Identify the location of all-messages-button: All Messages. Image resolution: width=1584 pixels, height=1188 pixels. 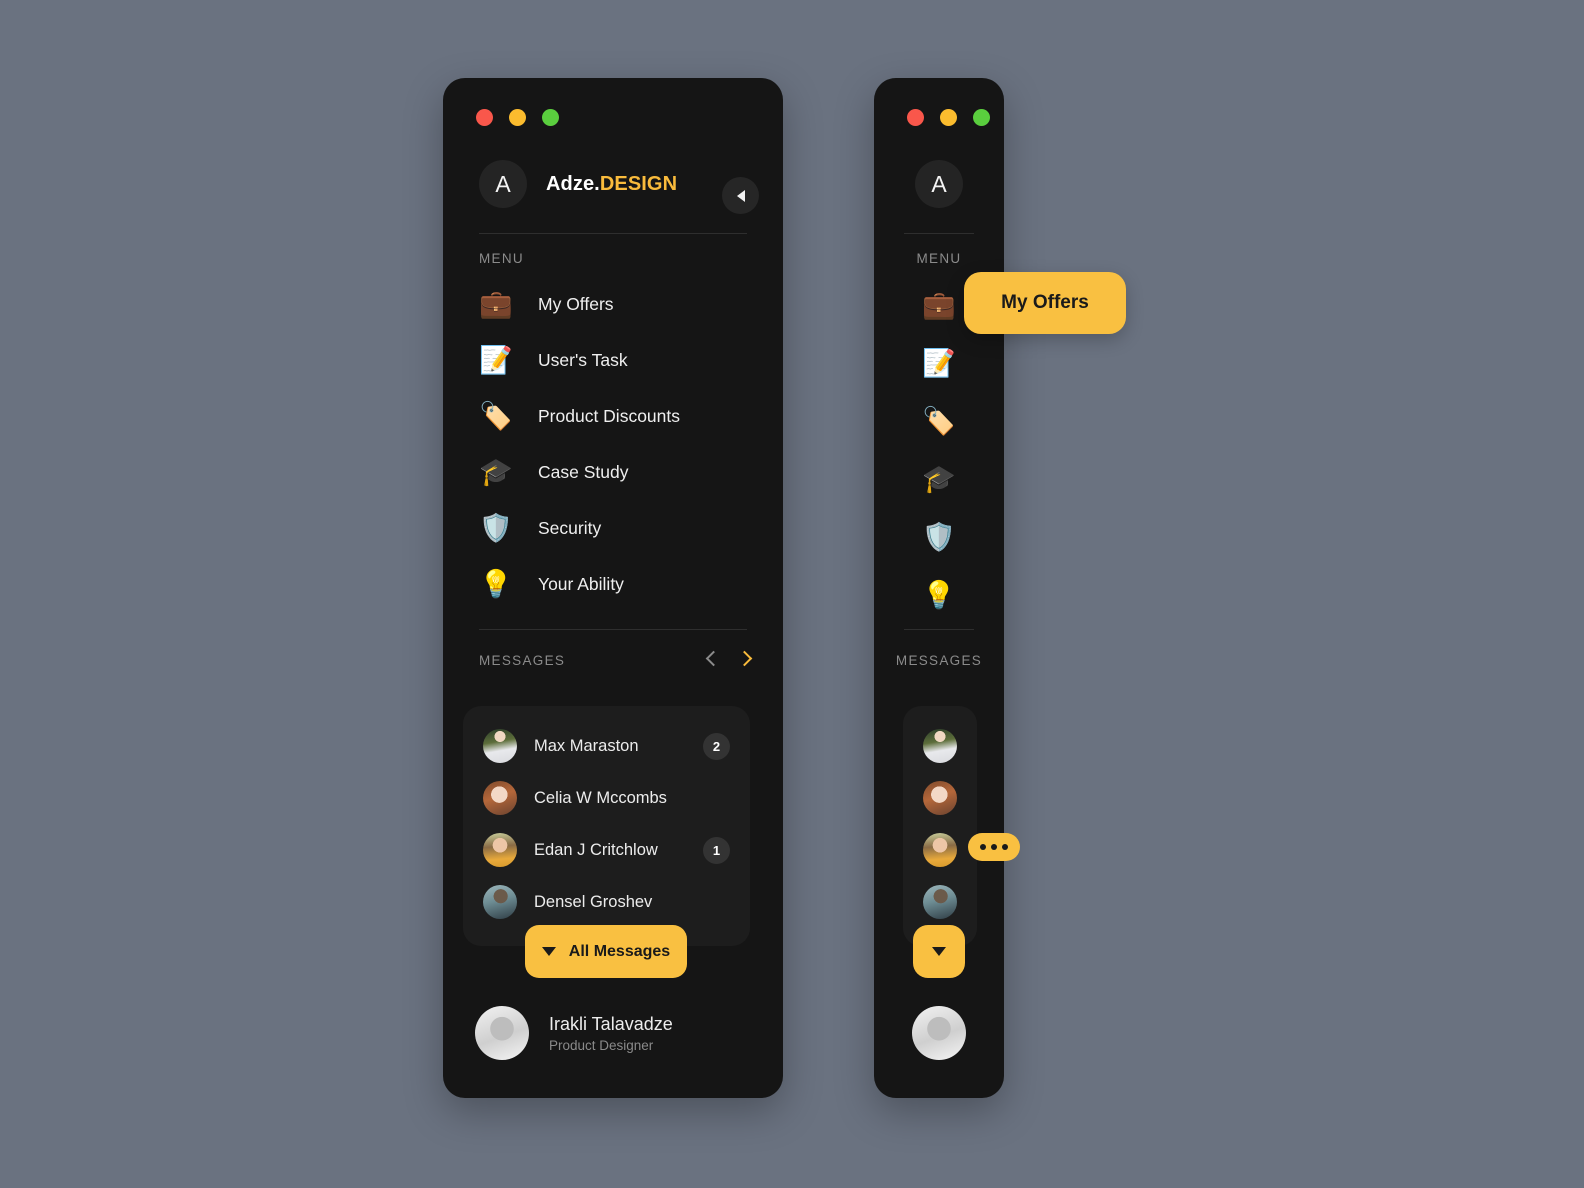
(606, 951).